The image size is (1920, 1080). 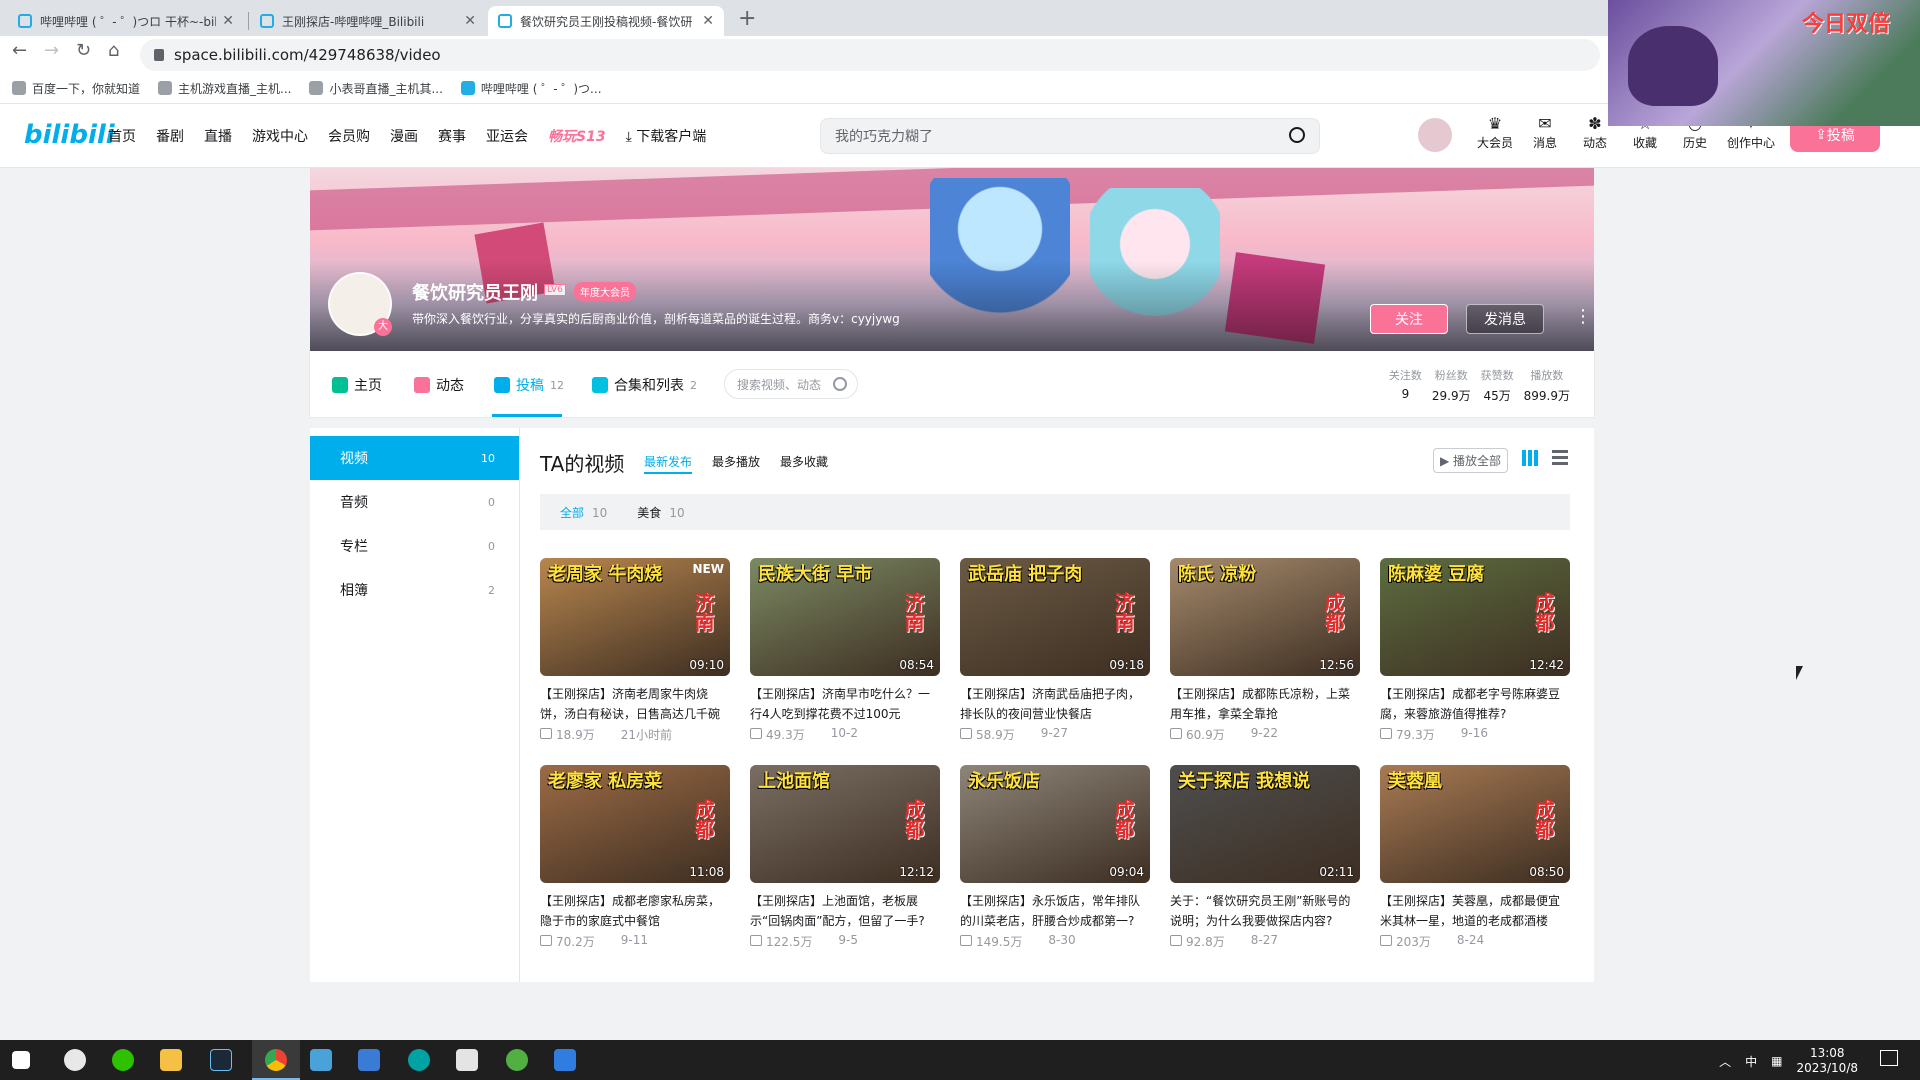 I want to click on nav-download: ⤓ 下载客户端, so click(x=666, y=136).